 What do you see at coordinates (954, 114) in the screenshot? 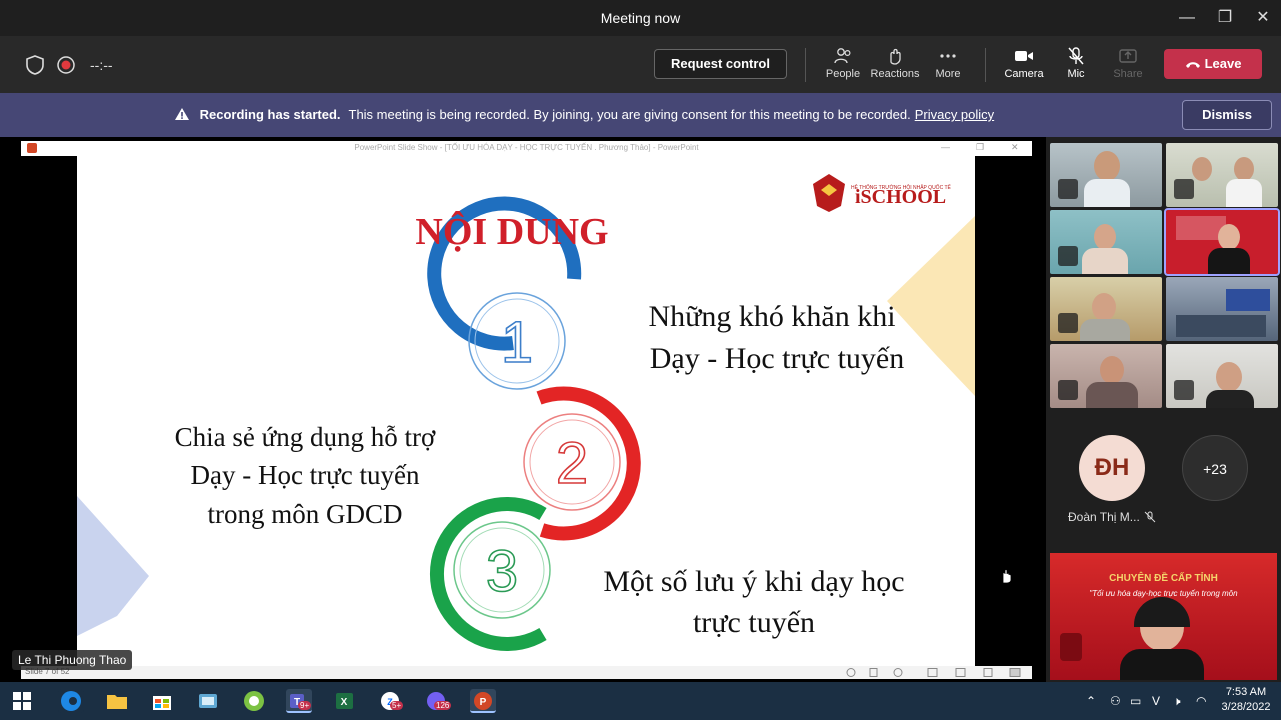
I see `privacy-policy-link: Privacy policy` at bounding box center [954, 114].